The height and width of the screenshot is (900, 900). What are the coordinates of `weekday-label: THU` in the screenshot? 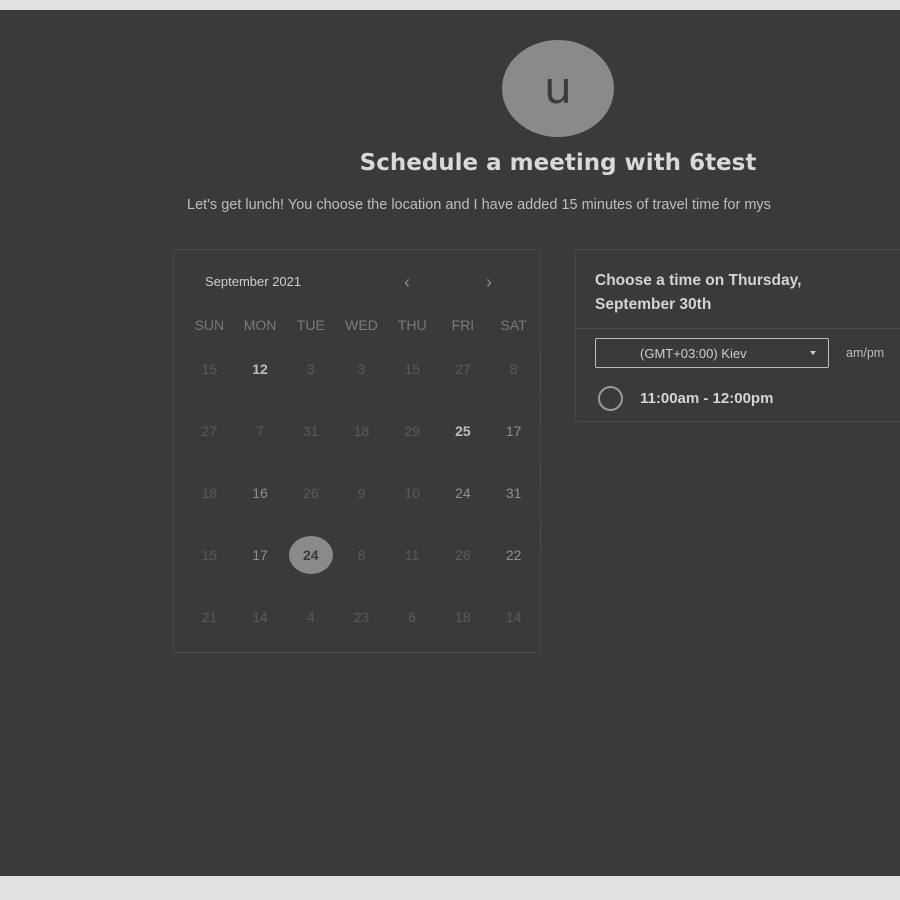 It's located at (412, 325).